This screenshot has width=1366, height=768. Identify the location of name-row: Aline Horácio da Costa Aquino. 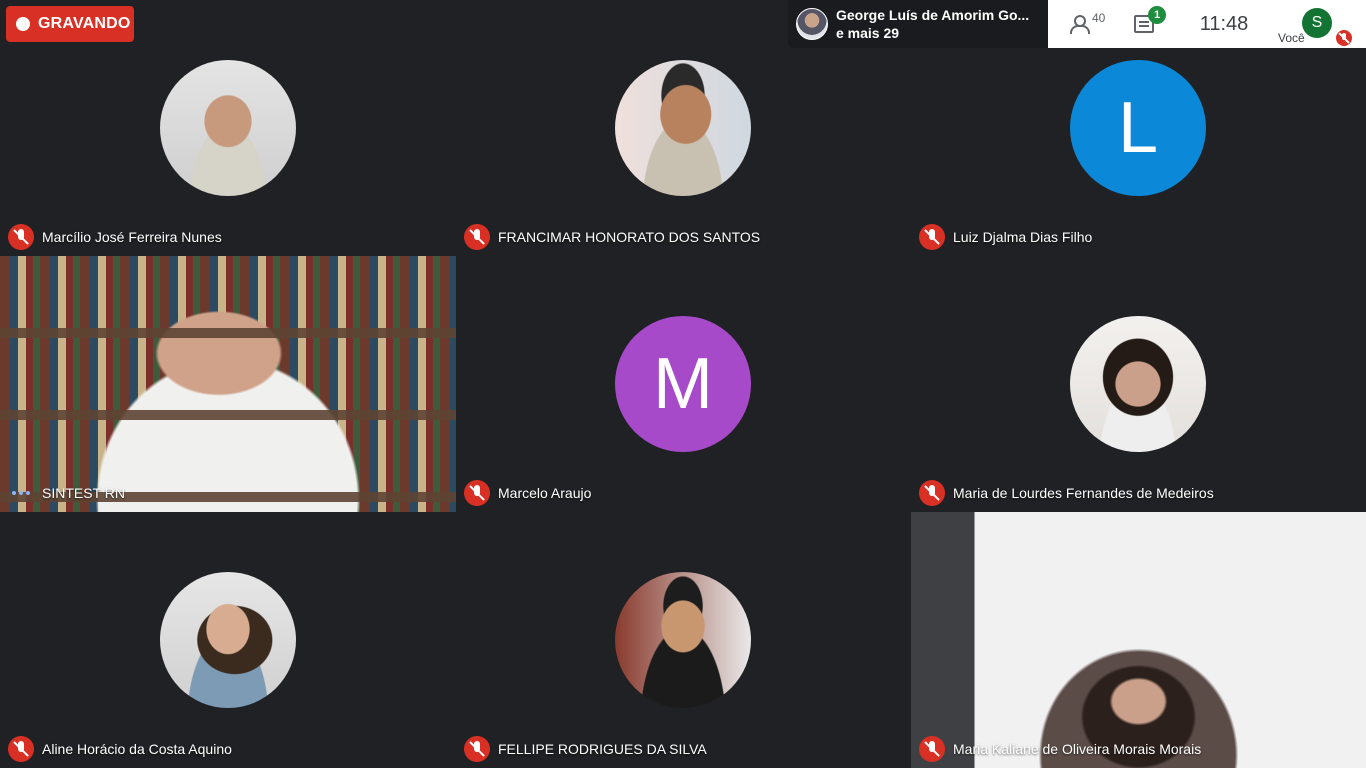
(120, 749).